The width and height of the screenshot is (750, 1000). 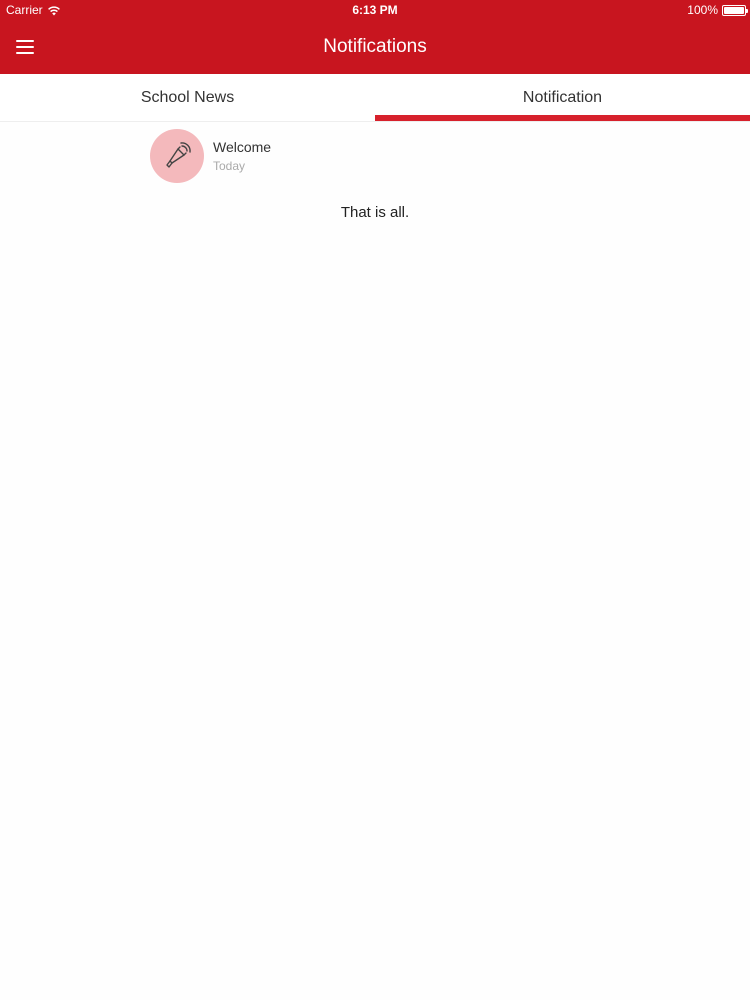 I want to click on battery-fill, so click(x=734, y=10).